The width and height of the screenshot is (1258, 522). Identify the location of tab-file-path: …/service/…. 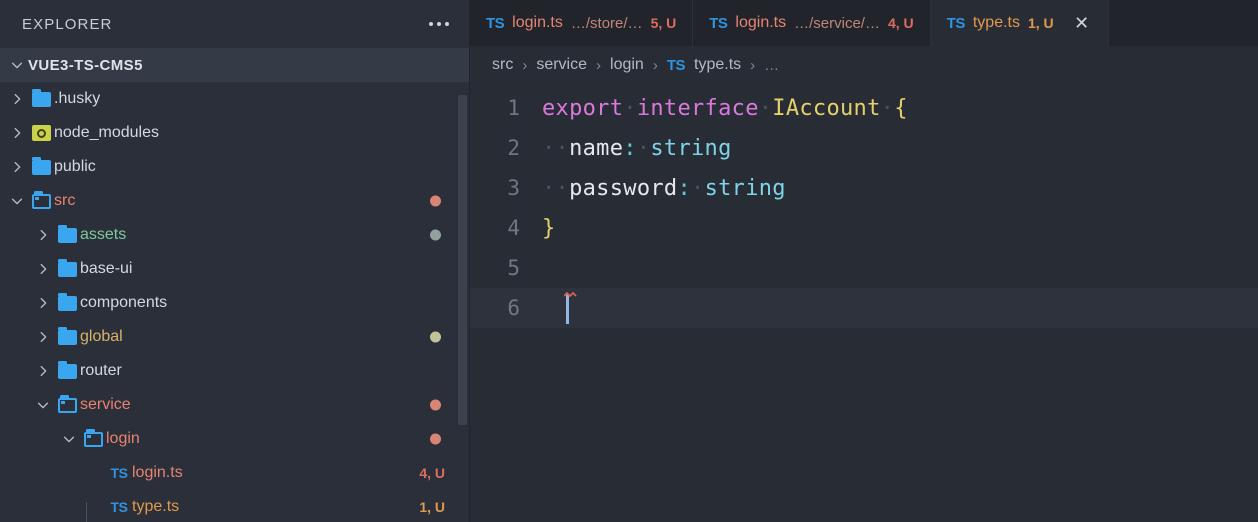
(837, 23).